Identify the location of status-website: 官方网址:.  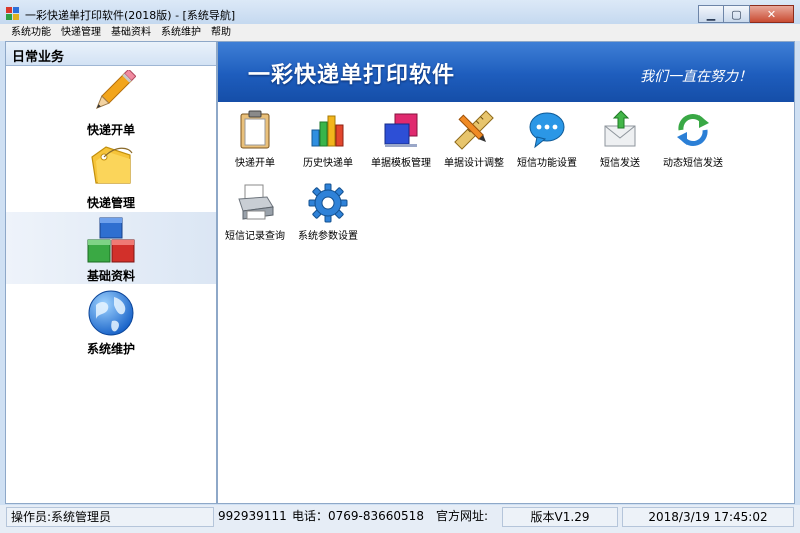
(462, 517).